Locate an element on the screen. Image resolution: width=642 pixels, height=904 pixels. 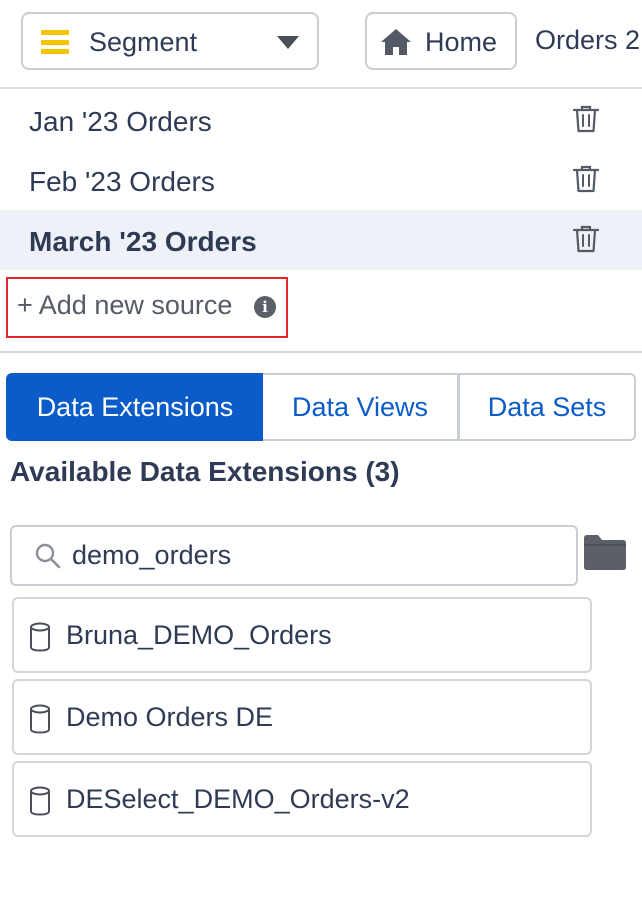
data-extension-item: Bruna_DEMO_Orders is located at coordinates (302, 635).